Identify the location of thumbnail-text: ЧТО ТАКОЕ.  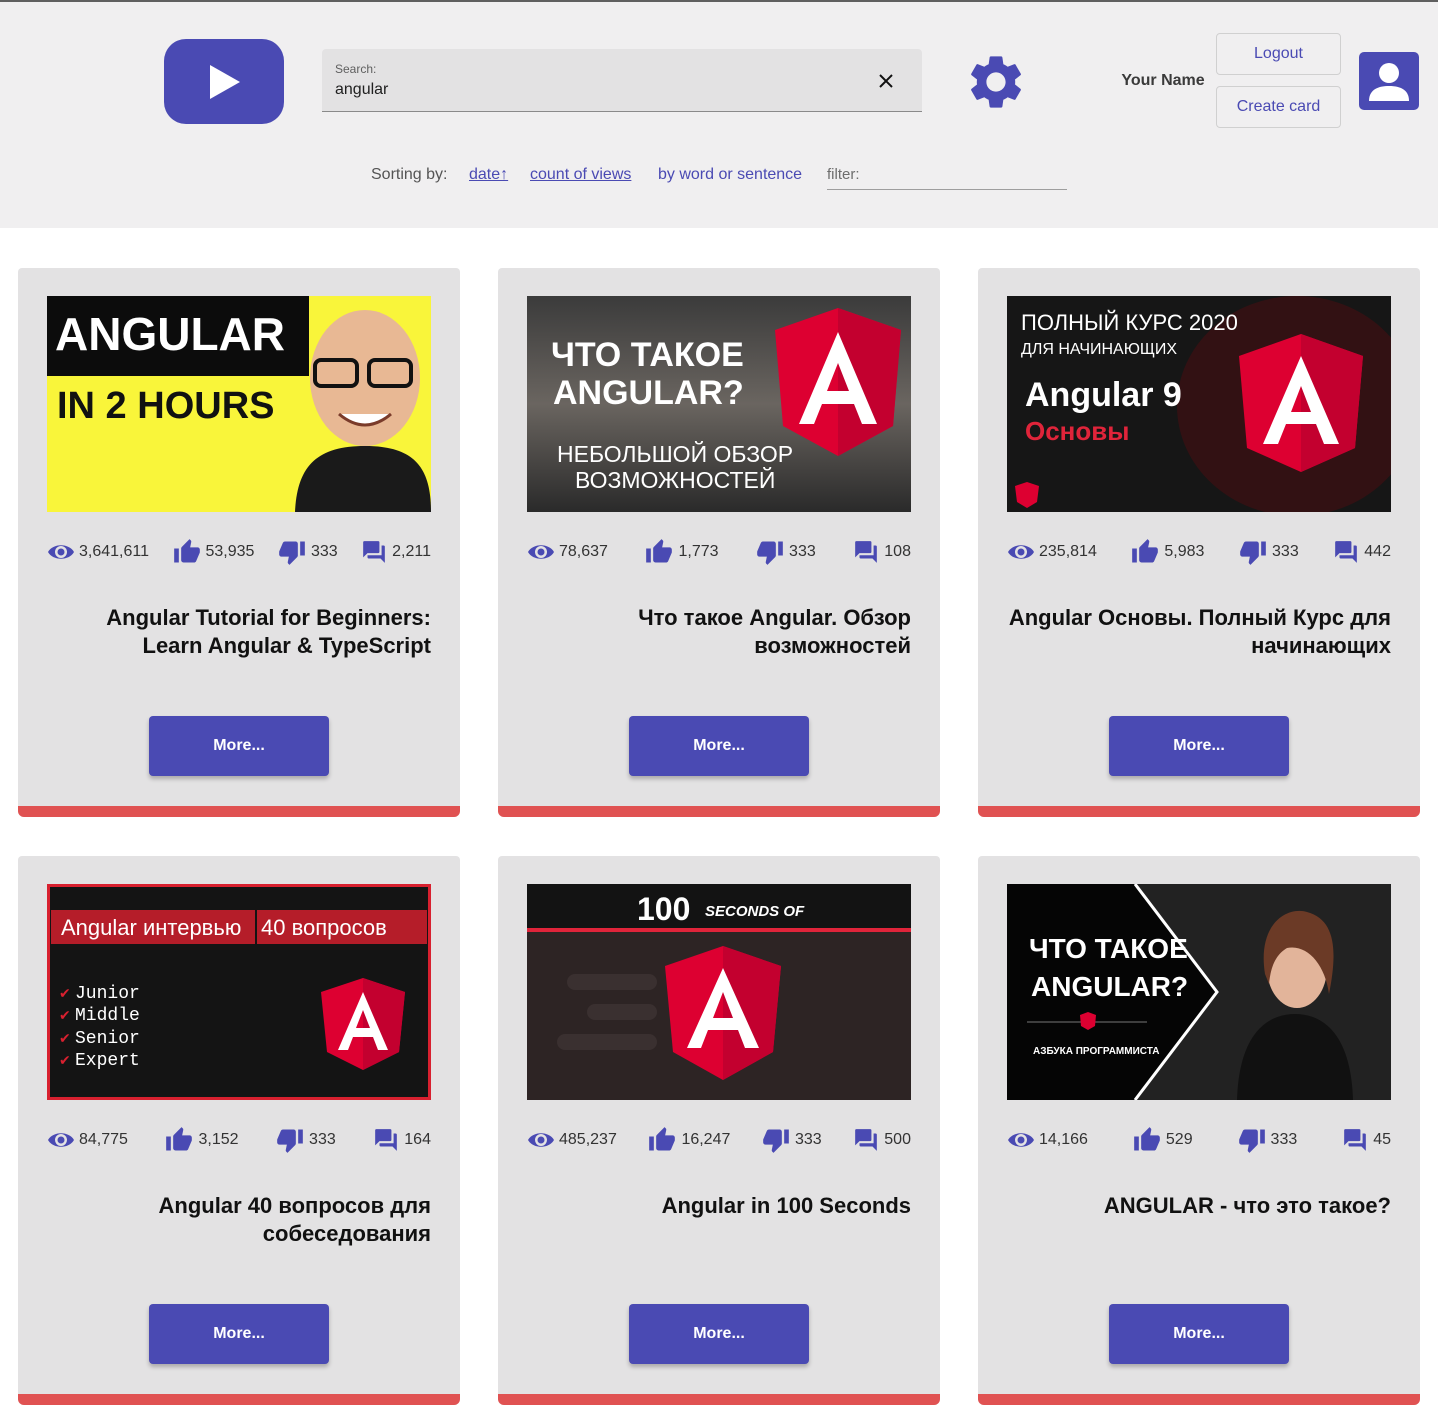
(1108, 948).